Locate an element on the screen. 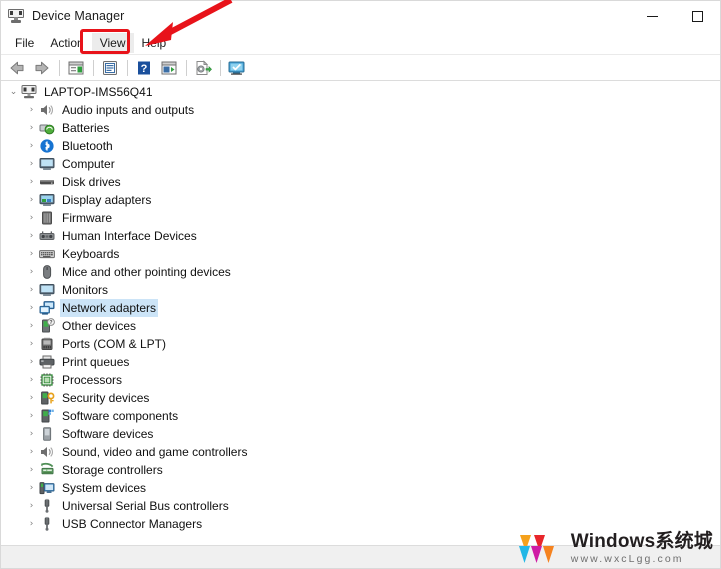 The height and width of the screenshot is (569, 721). battery-icon is located at coordinates (47, 128).